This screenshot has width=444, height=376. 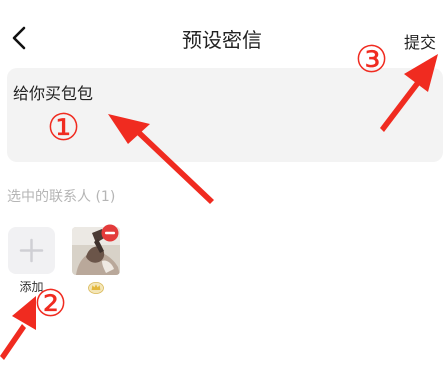 What do you see at coordinates (63, 127) in the screenshot?
I see `annotation-marker-1: ①` at bounding box center [63, 127].